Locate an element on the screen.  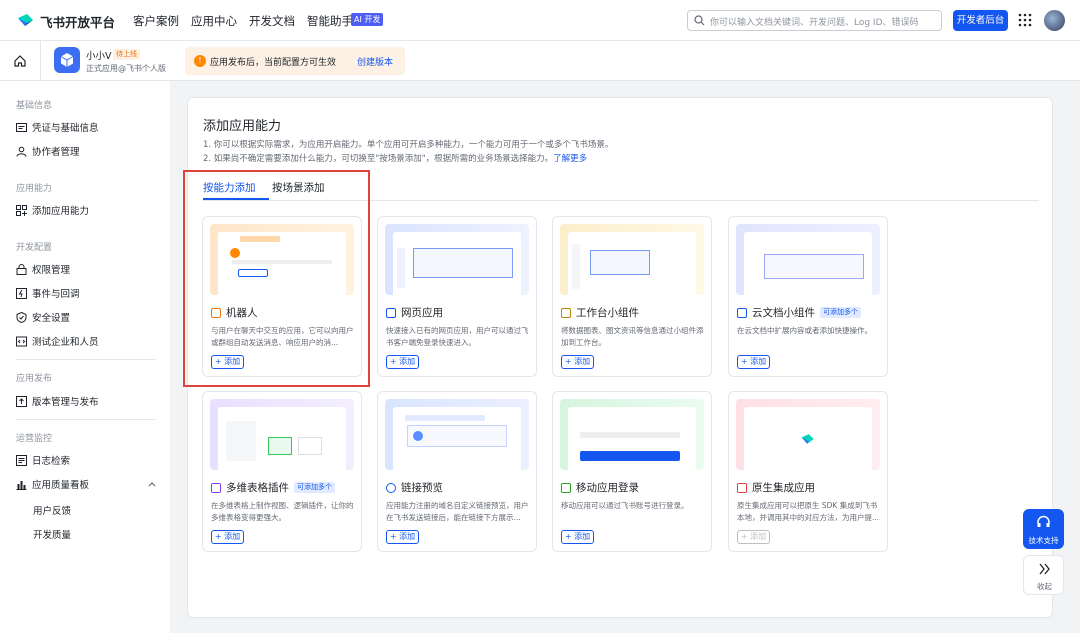
chevron-up-icon is located at coordinates (152, 484).